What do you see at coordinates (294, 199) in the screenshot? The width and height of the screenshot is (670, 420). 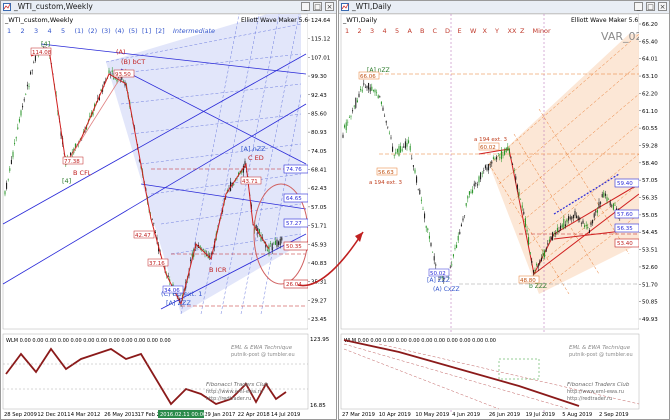 I see `svg-text: 64.65` at bounding box center [294, 199].